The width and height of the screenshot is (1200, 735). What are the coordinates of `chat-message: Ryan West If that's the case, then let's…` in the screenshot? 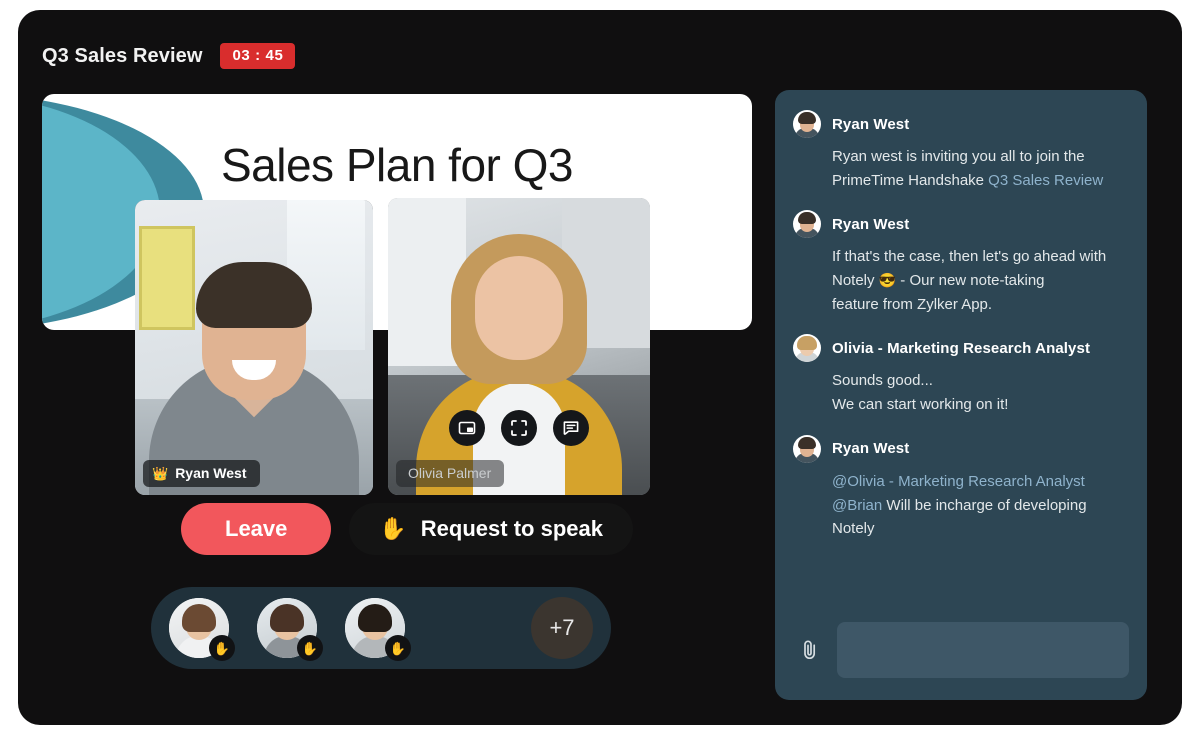 It's located at (961, 263).